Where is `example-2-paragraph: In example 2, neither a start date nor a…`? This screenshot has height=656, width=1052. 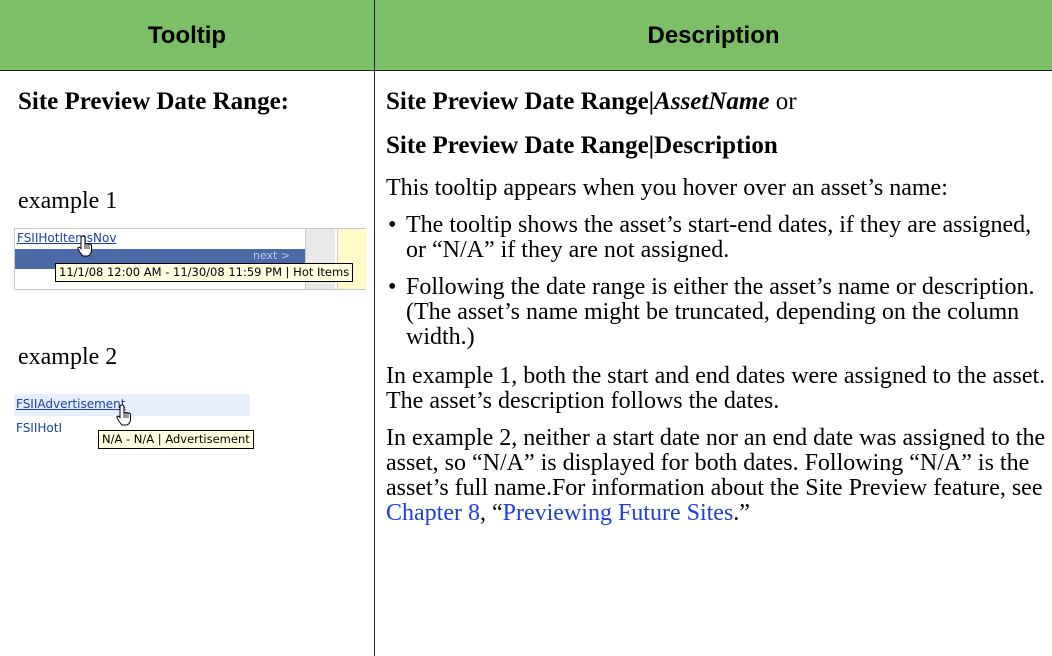 example-2-paragraph: In example 2, neither a start date nor a… is located at coordinates (719, 476).